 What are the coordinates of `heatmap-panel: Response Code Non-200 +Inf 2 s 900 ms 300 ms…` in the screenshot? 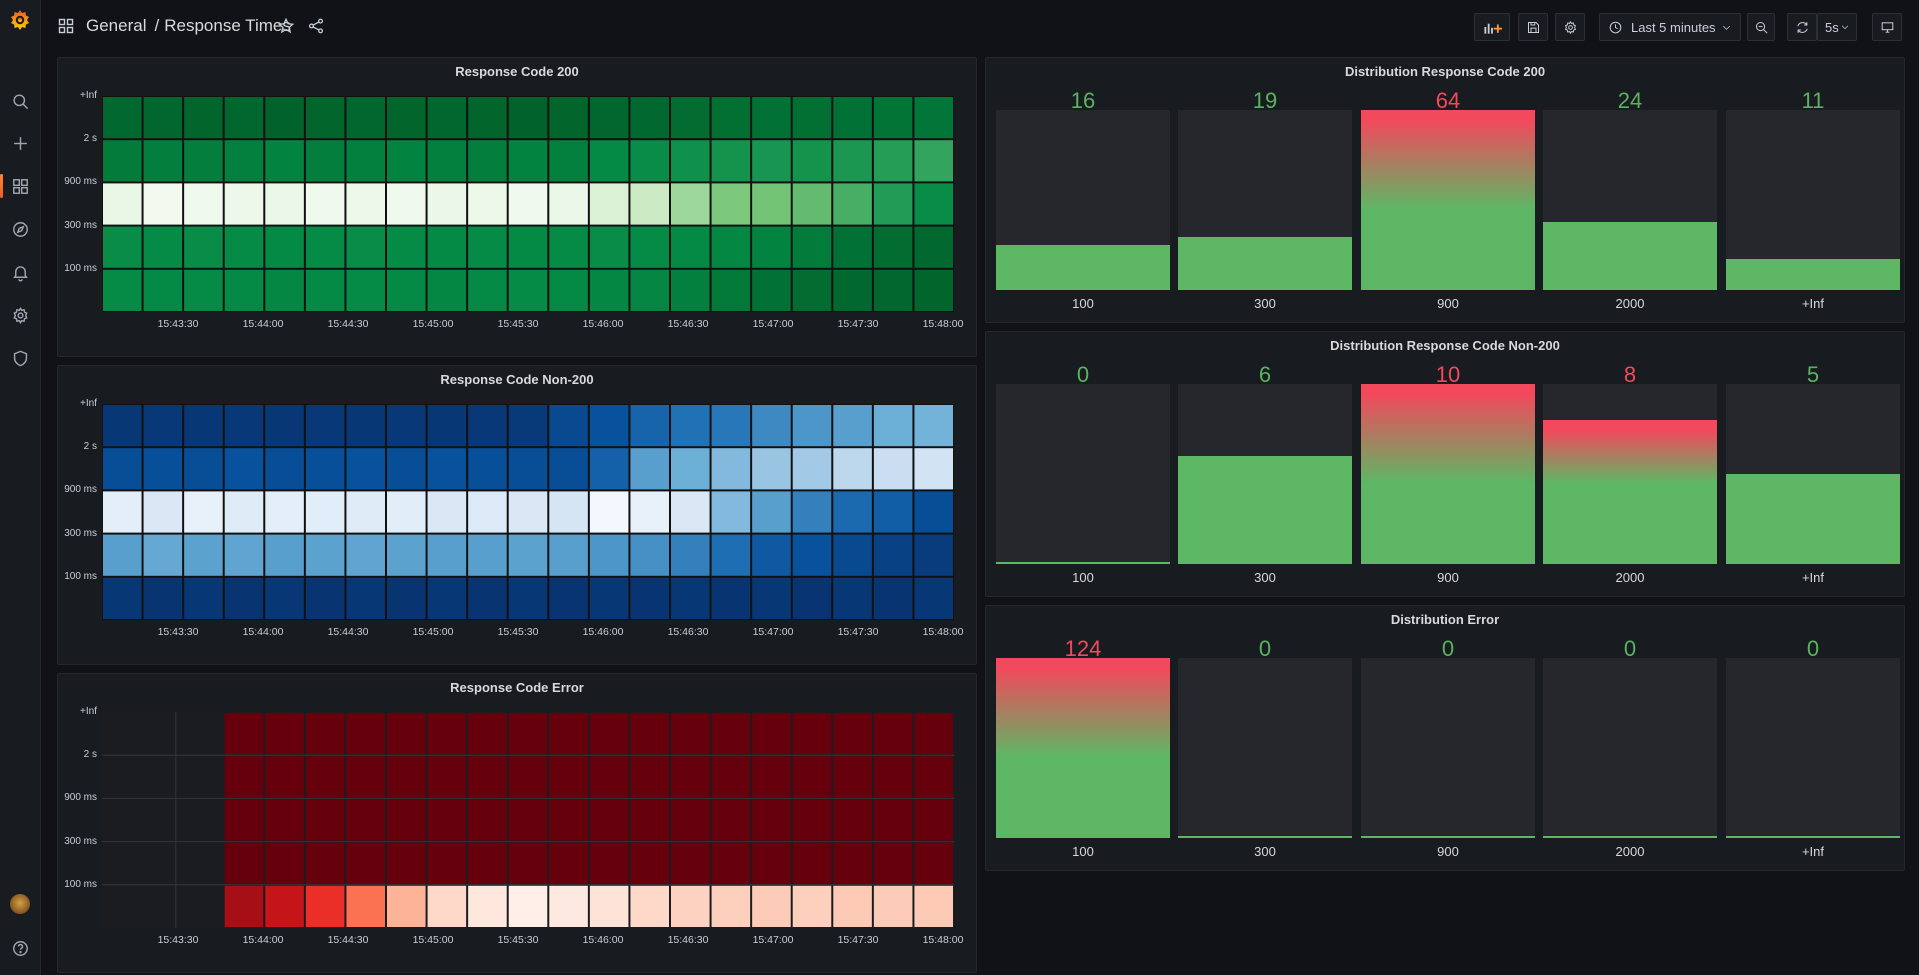 It's located at (517, 515).